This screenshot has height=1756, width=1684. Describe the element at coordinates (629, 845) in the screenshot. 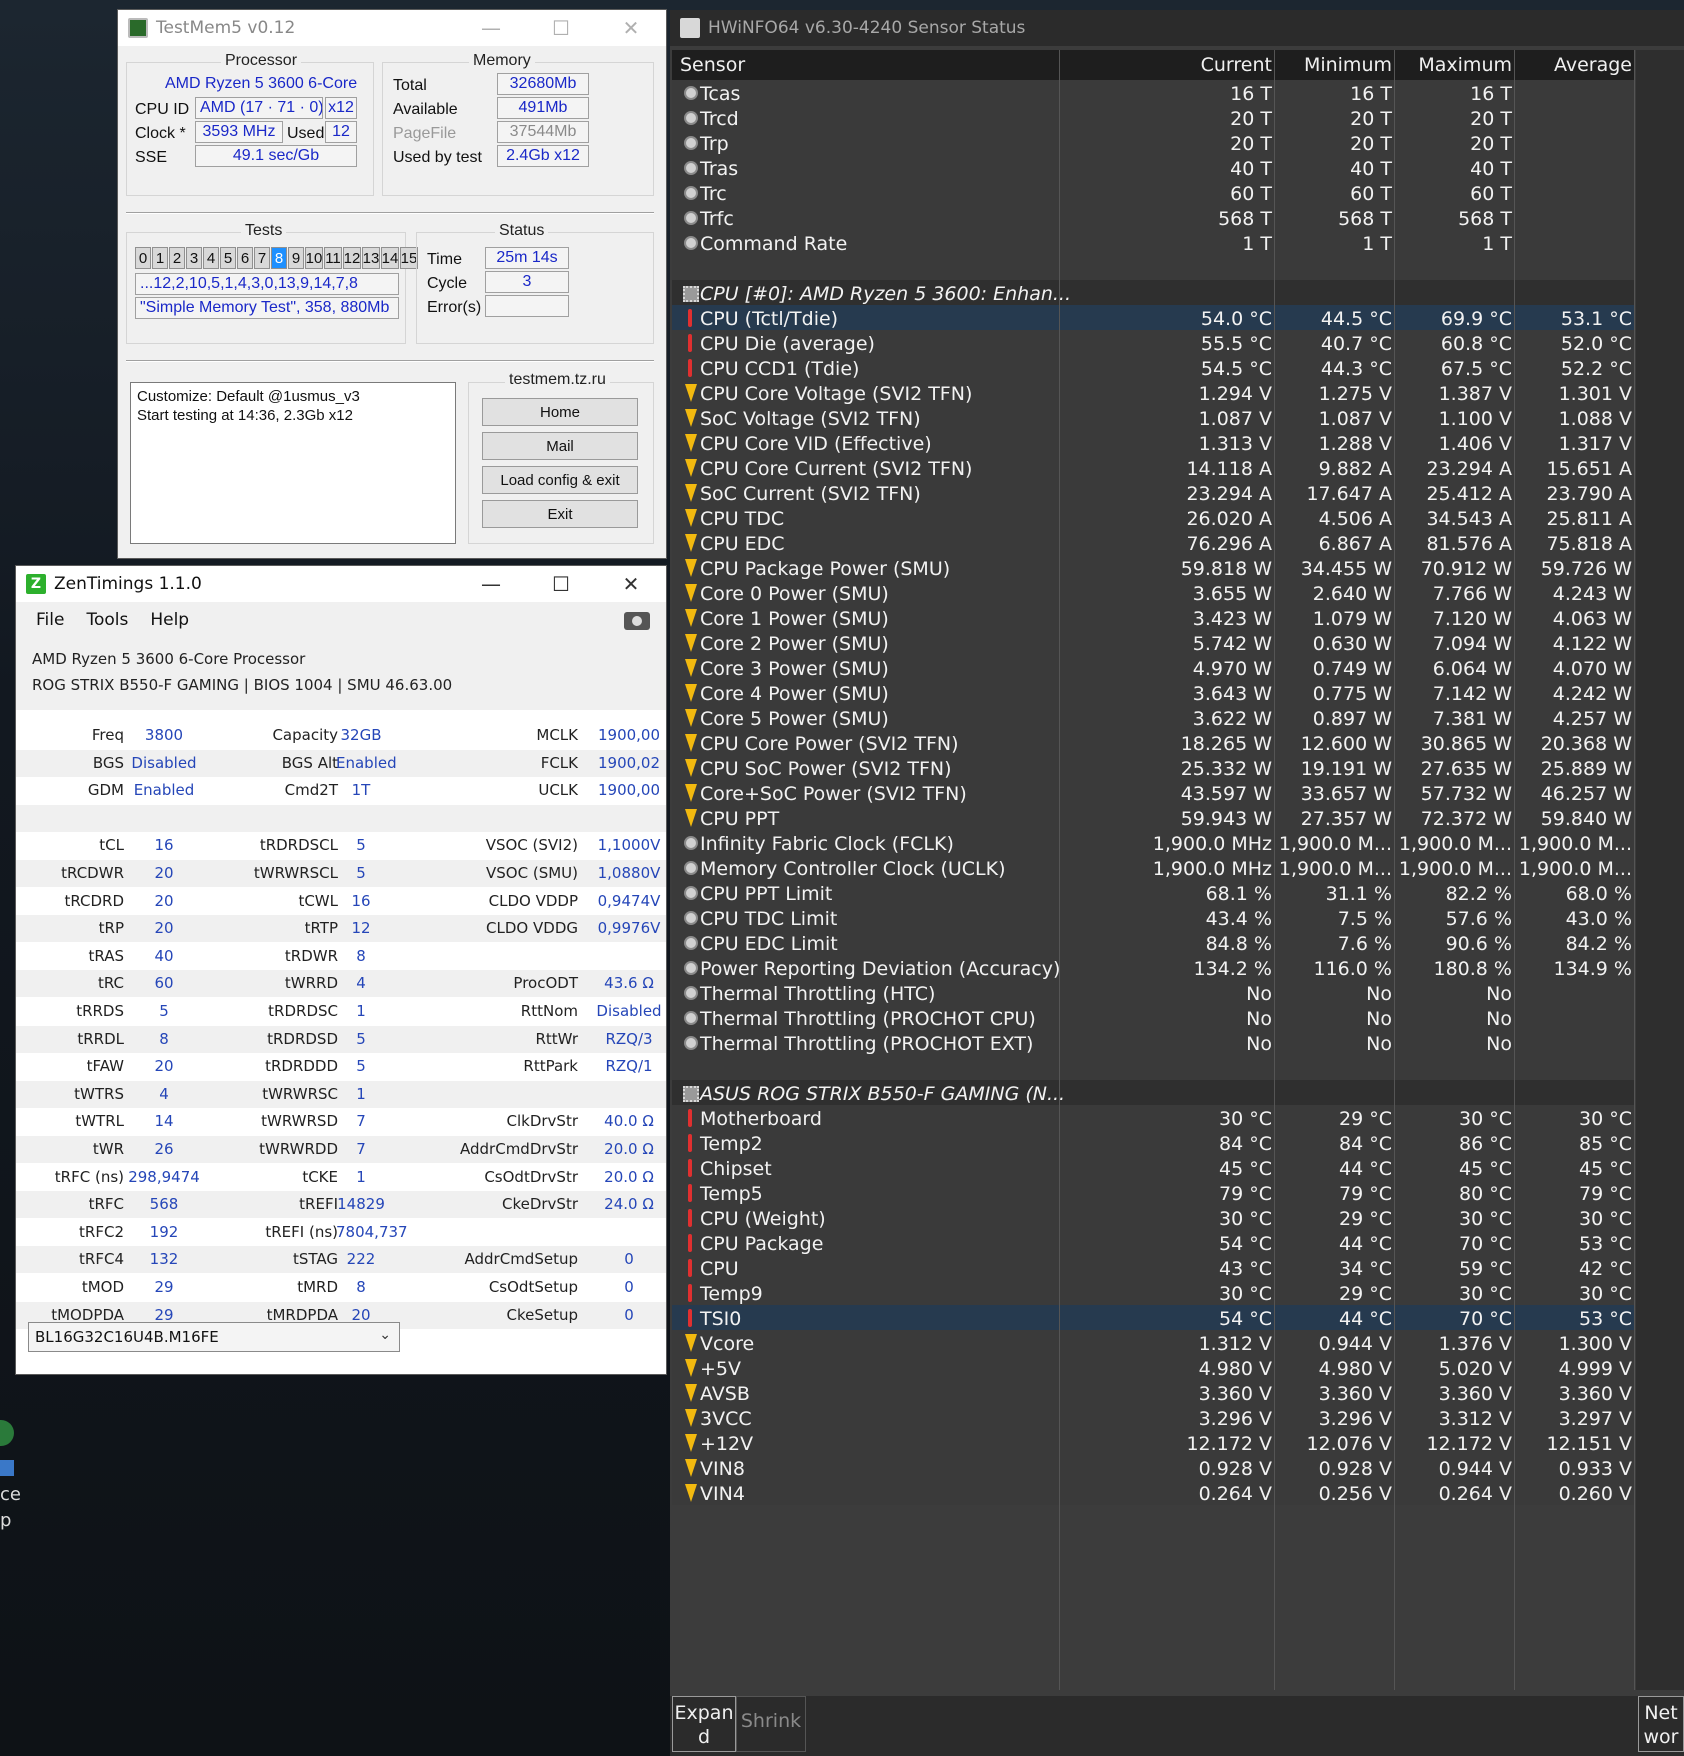

I see `timing-value: 1,1000V` at that location.